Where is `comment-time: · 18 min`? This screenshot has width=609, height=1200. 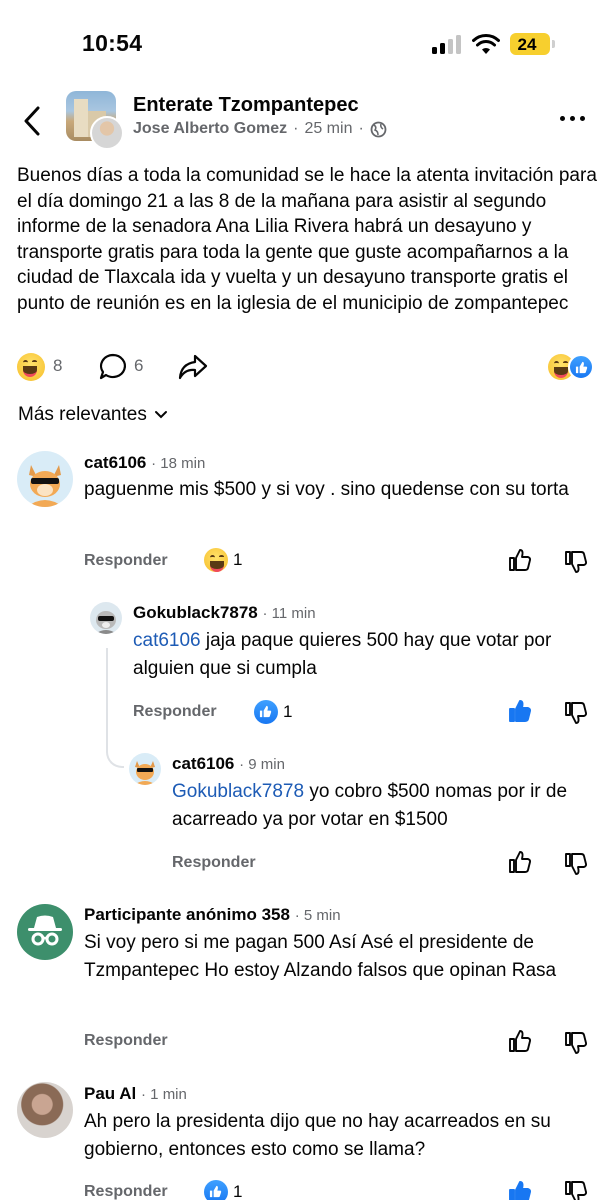
comment-time: · 18 min is located at coordinates (178, 463).